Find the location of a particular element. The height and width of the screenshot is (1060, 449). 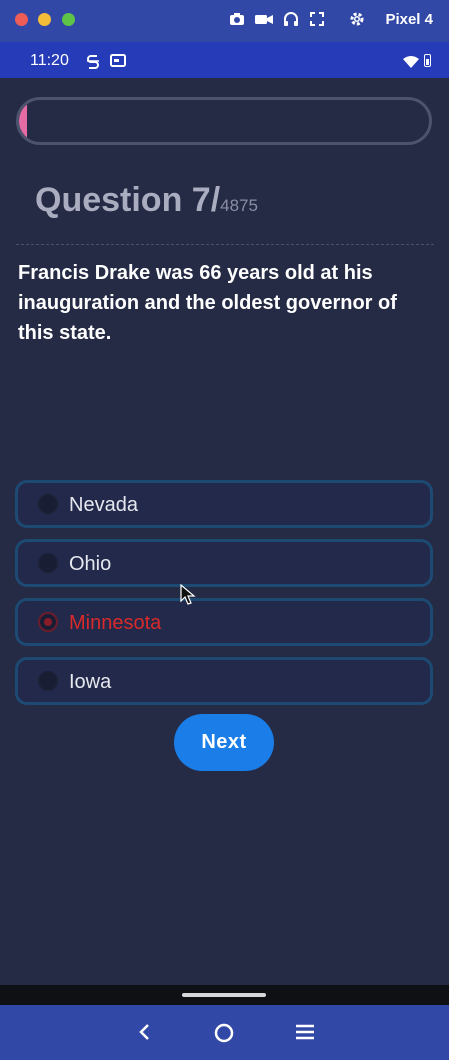

option-nevada: Nevada is located at coordinates (224, 504).